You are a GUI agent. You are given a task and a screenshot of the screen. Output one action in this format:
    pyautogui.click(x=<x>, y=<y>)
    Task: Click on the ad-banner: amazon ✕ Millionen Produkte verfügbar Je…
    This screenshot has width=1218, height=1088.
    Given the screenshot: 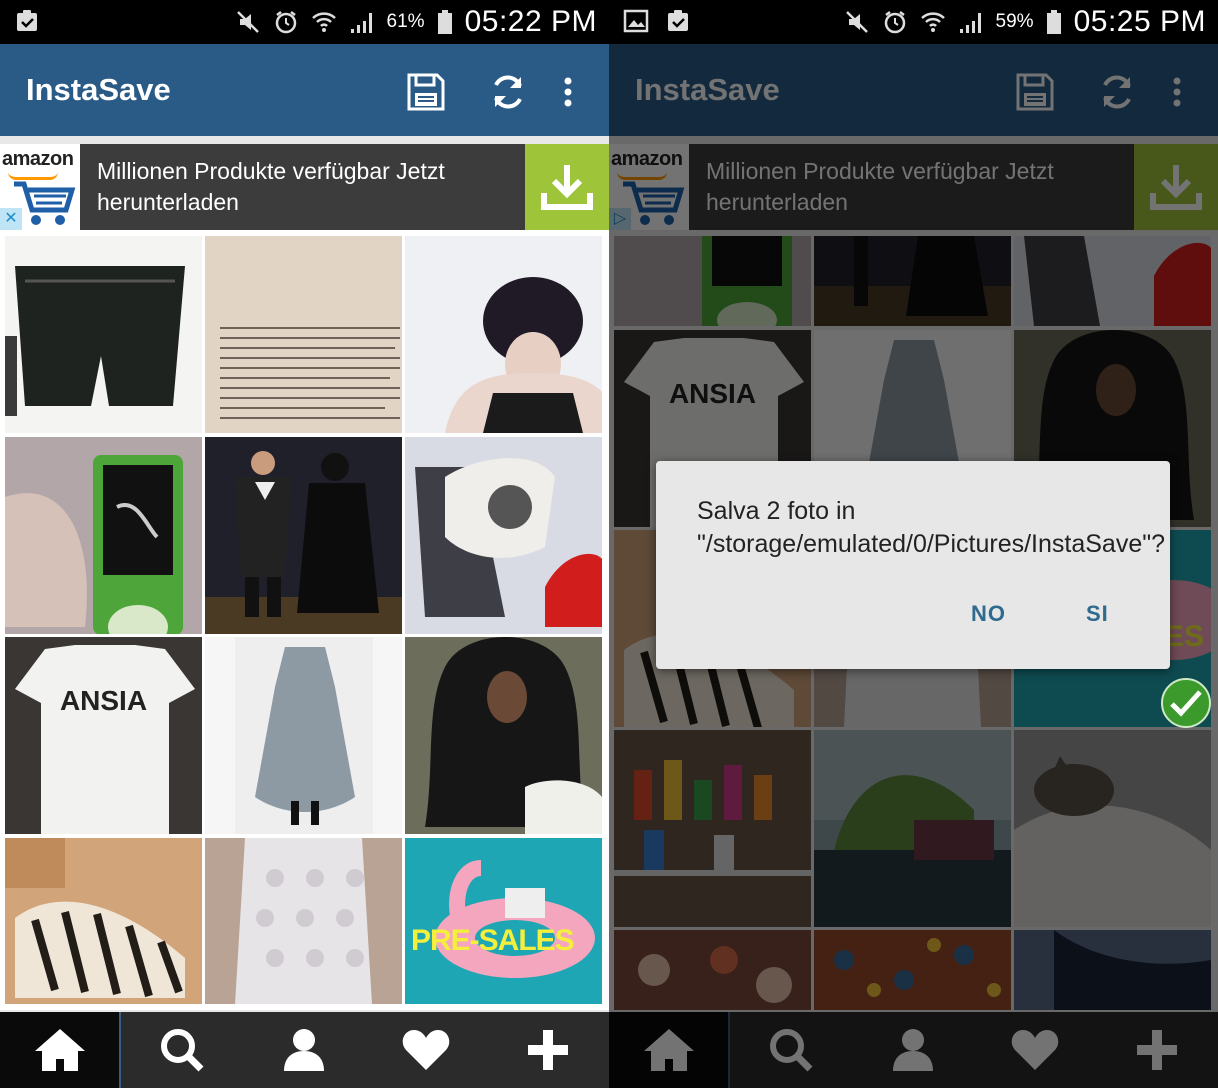 What is the action you would take?
    pyautogui.click(x=304, y=187)
    